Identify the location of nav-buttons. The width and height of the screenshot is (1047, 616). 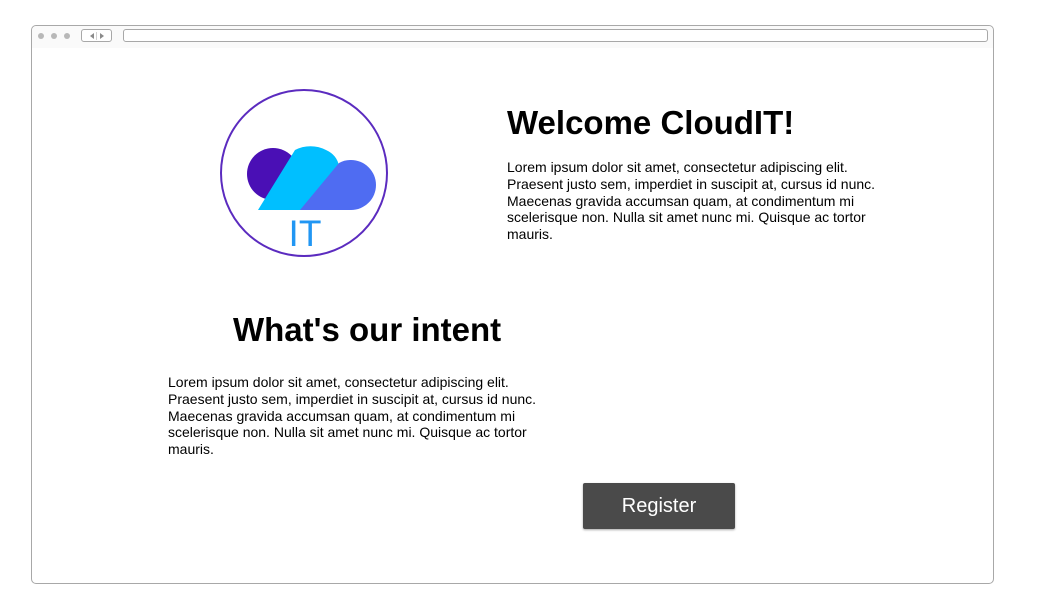
(96, 35).